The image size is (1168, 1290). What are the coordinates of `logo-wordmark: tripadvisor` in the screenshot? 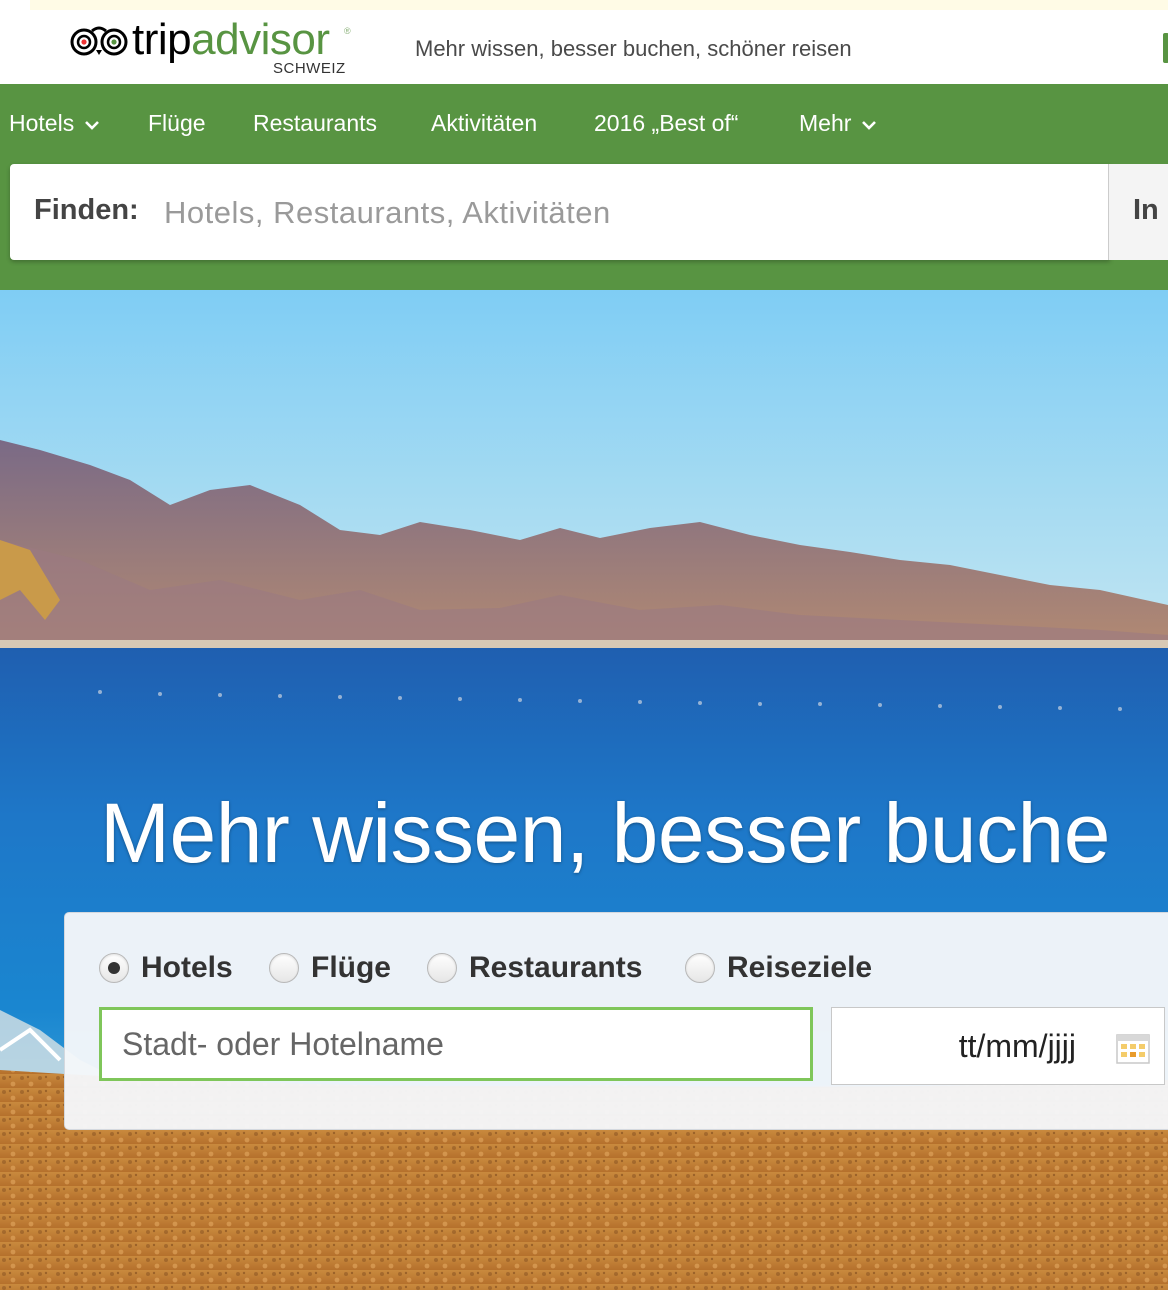 It's located at (231, 40).